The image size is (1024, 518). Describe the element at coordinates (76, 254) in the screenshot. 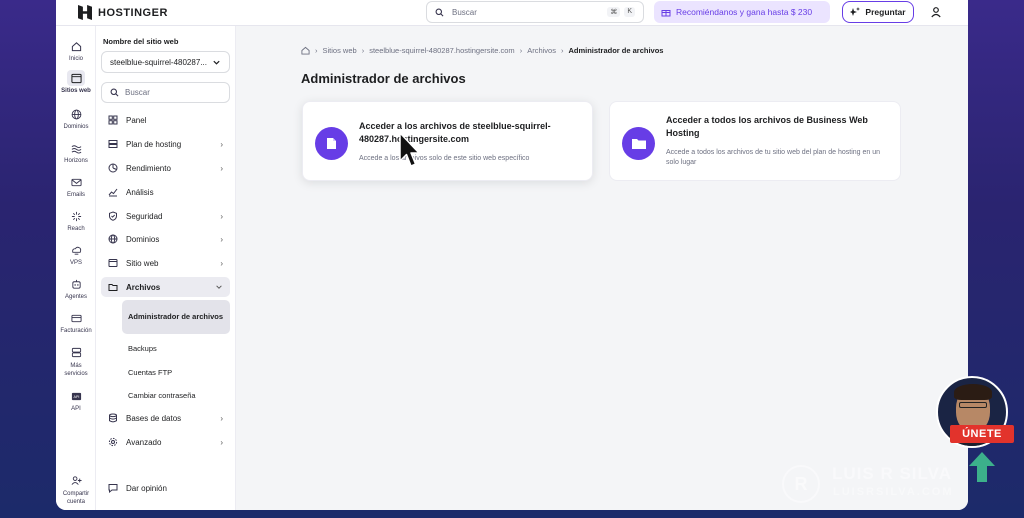

I see `rail-item-vps: VPS` at that location.